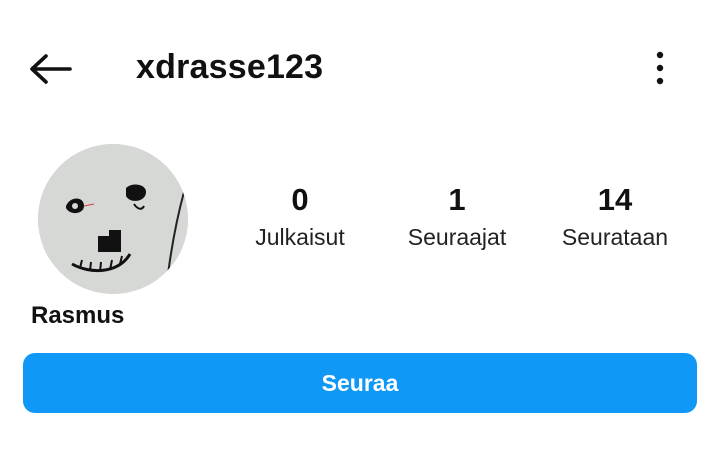  I want to click on avatar, so click(113, 219).